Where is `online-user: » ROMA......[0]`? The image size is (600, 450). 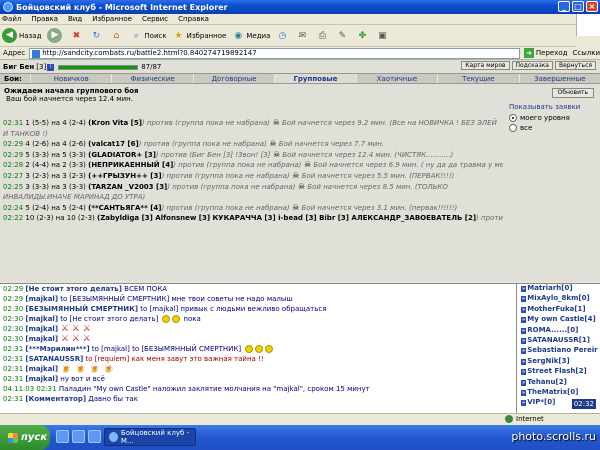 online-user: » ROMA......[0] is located at coordinates (558, 331).